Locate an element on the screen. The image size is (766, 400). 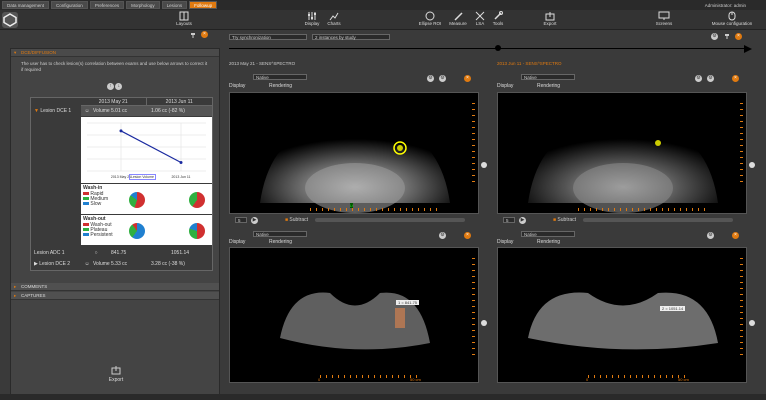
instances-select: 2 instances by study is located at coordinates (351, 37).